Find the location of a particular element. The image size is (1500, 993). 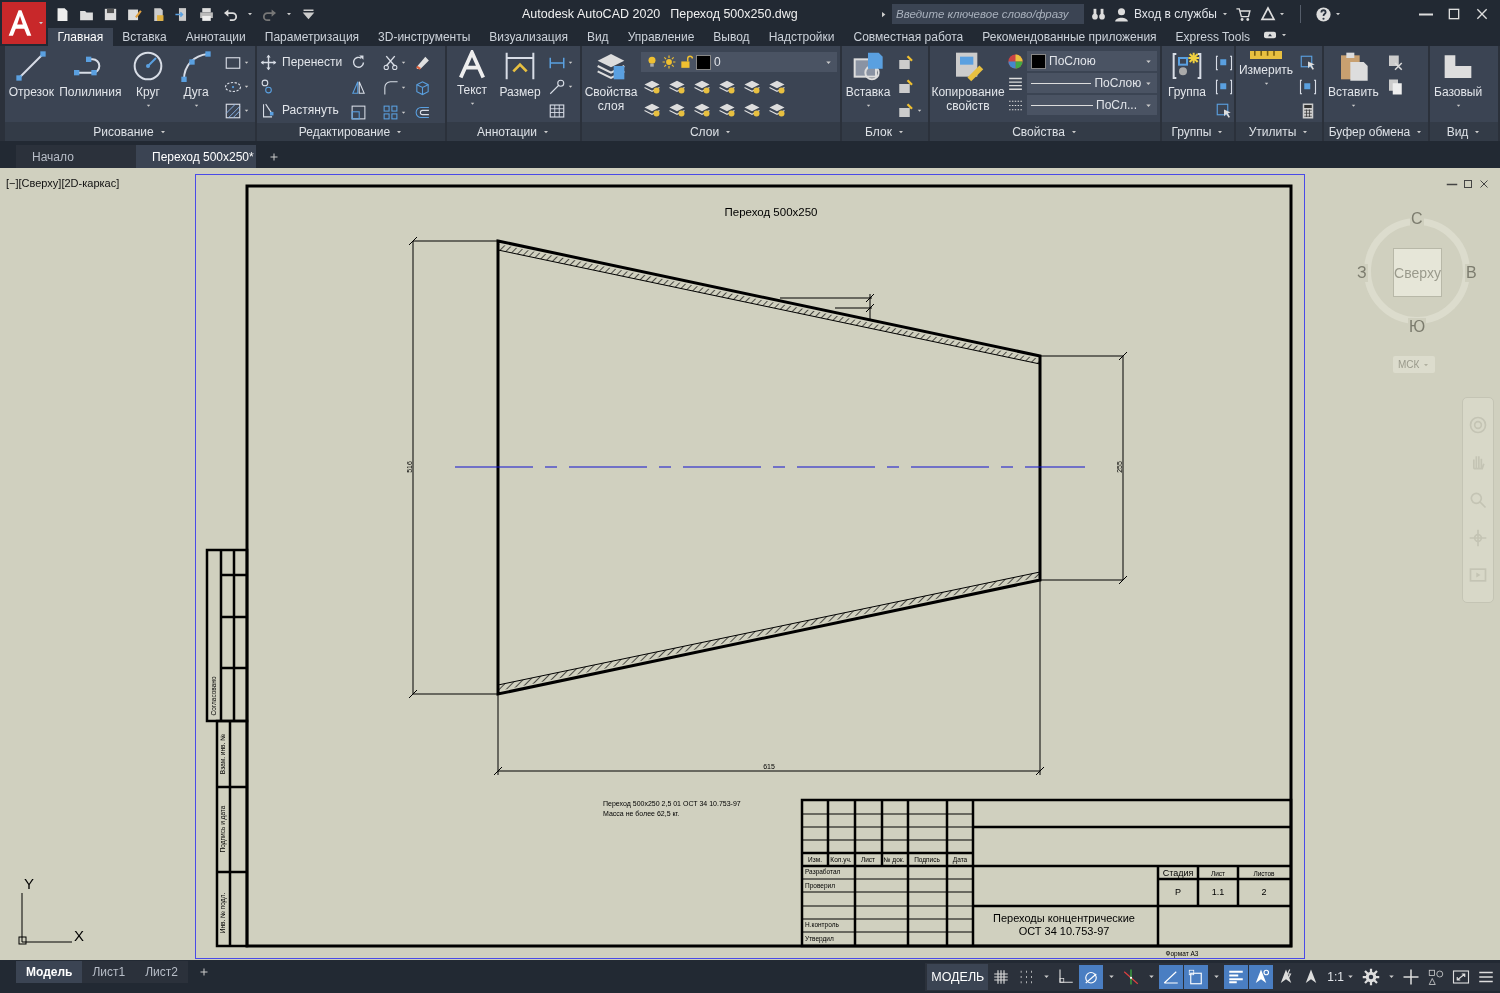

annotation-scale-dropdown: 1:1 is located at coordinates (1341, 976).